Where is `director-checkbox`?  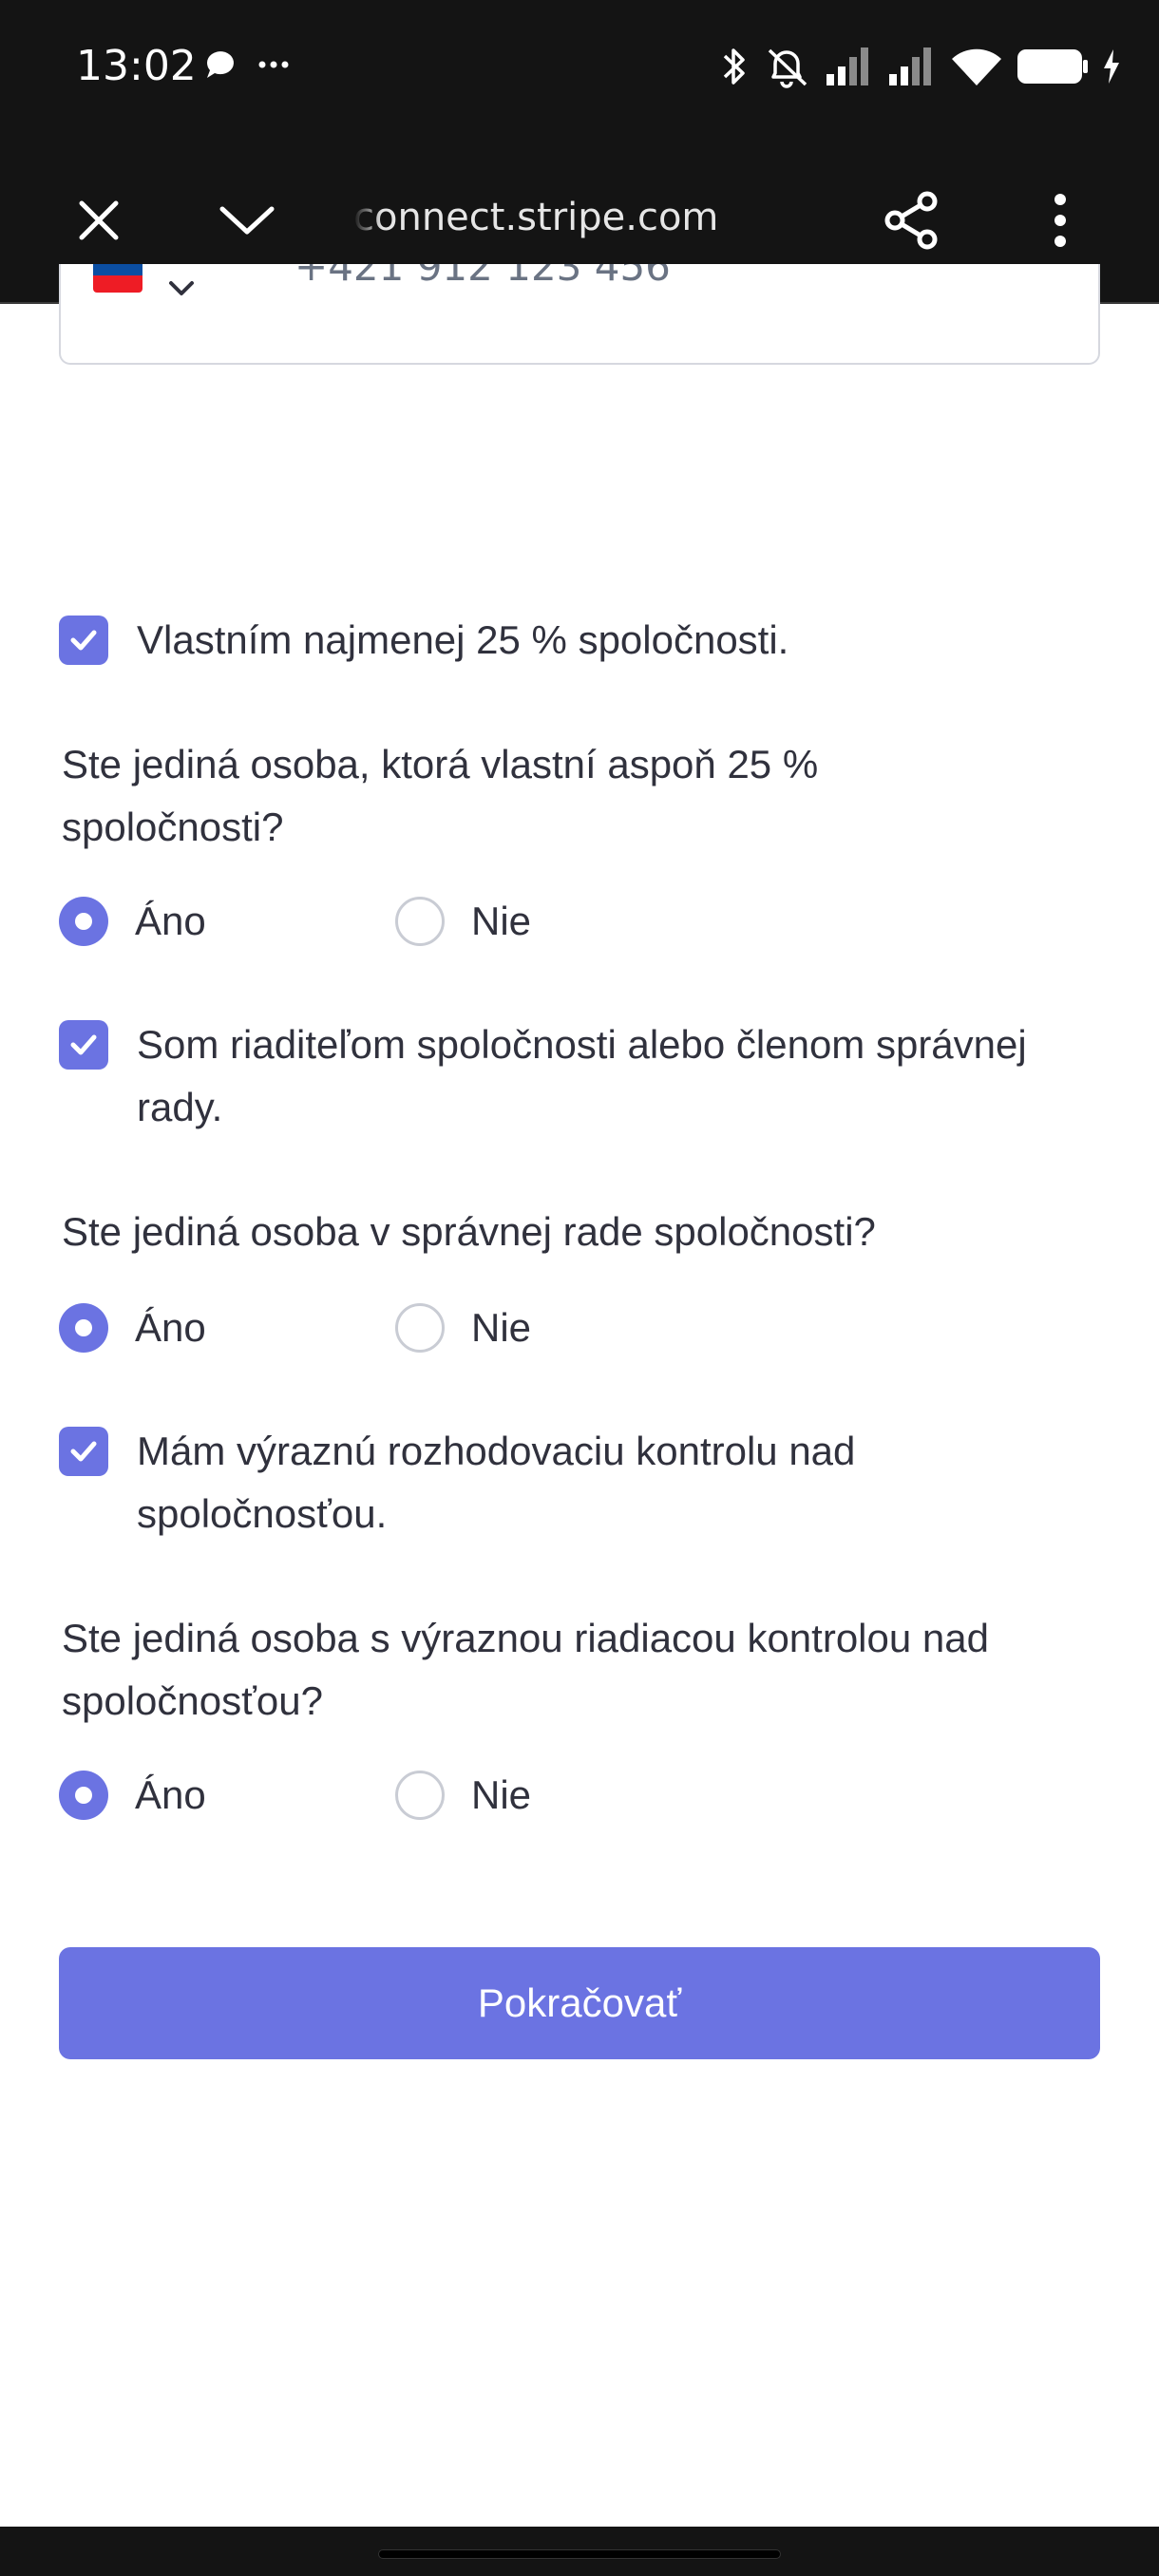
director-checkbox is located at coordinates (83, 1045).